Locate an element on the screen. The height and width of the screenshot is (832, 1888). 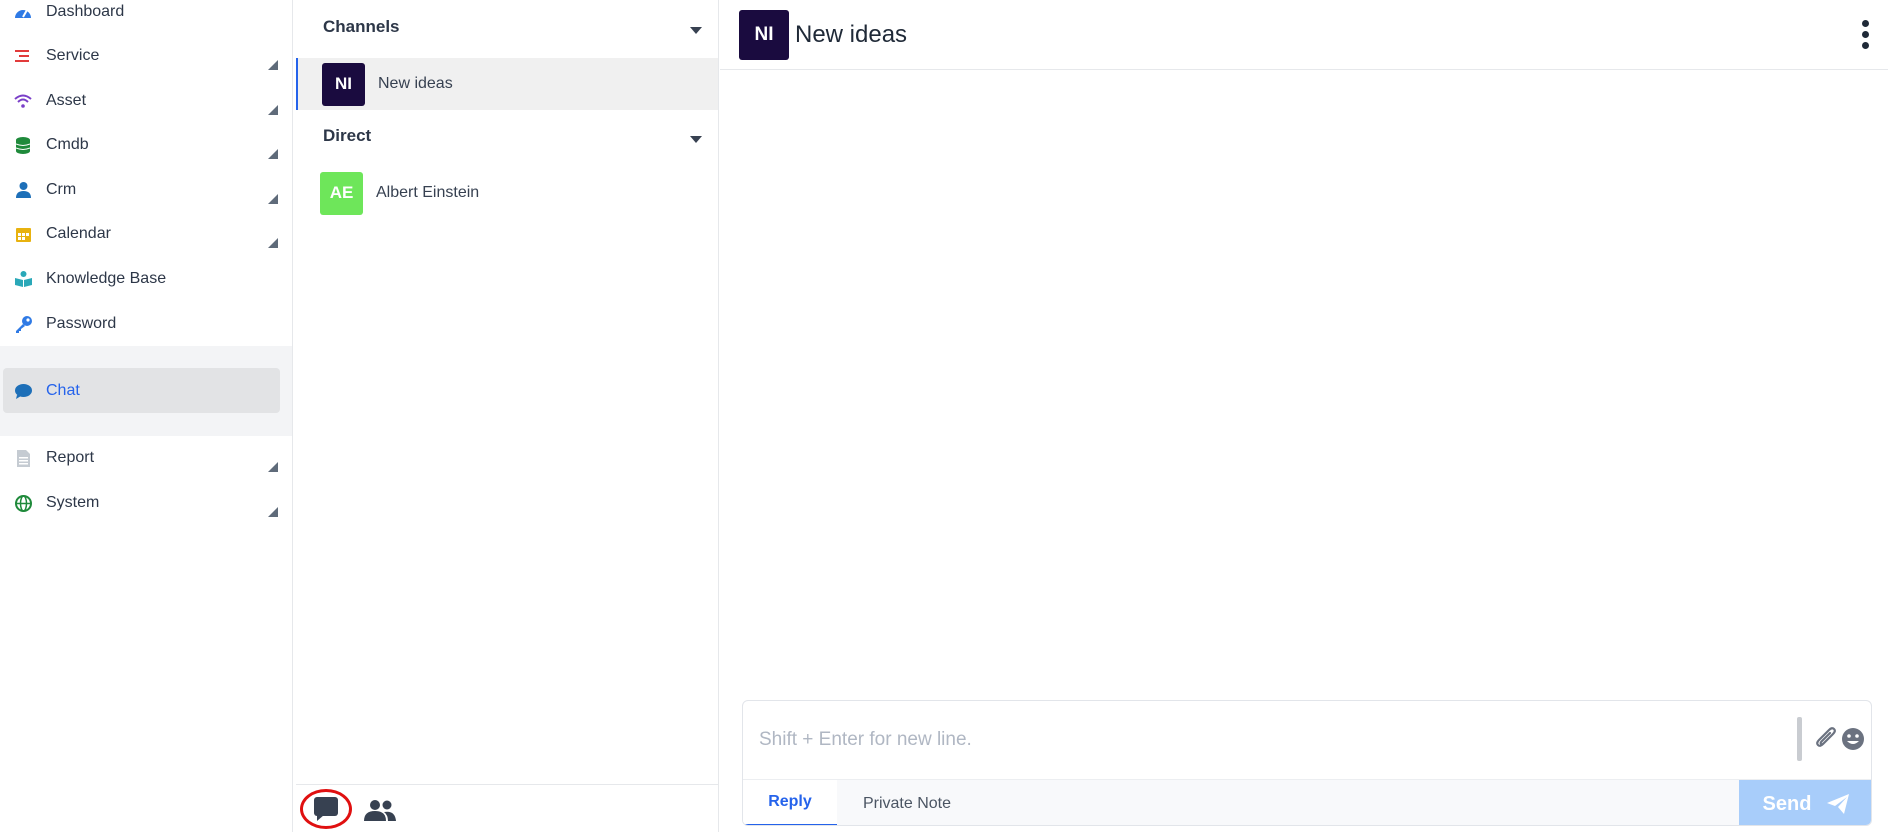
nav-item-cmdb: Cmdb is located at coordinates (145, 145).